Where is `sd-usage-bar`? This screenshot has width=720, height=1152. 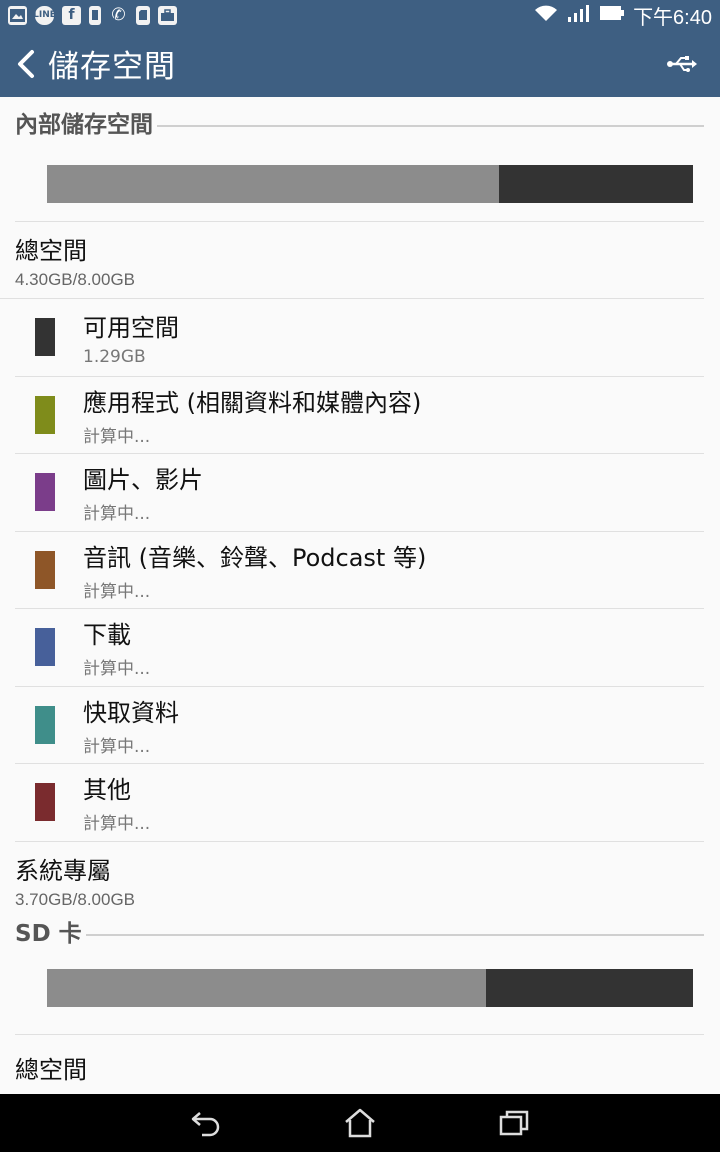
sd-usage-bar is located at coordinates (359, 989).